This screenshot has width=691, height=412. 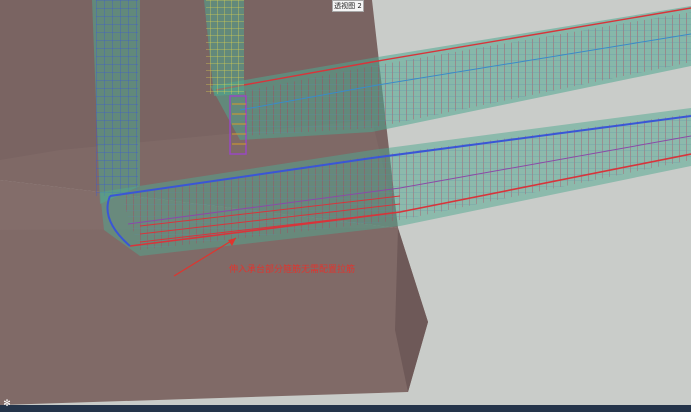 I want to click on view-label: 透视图 2, so click(x=348, y=6).